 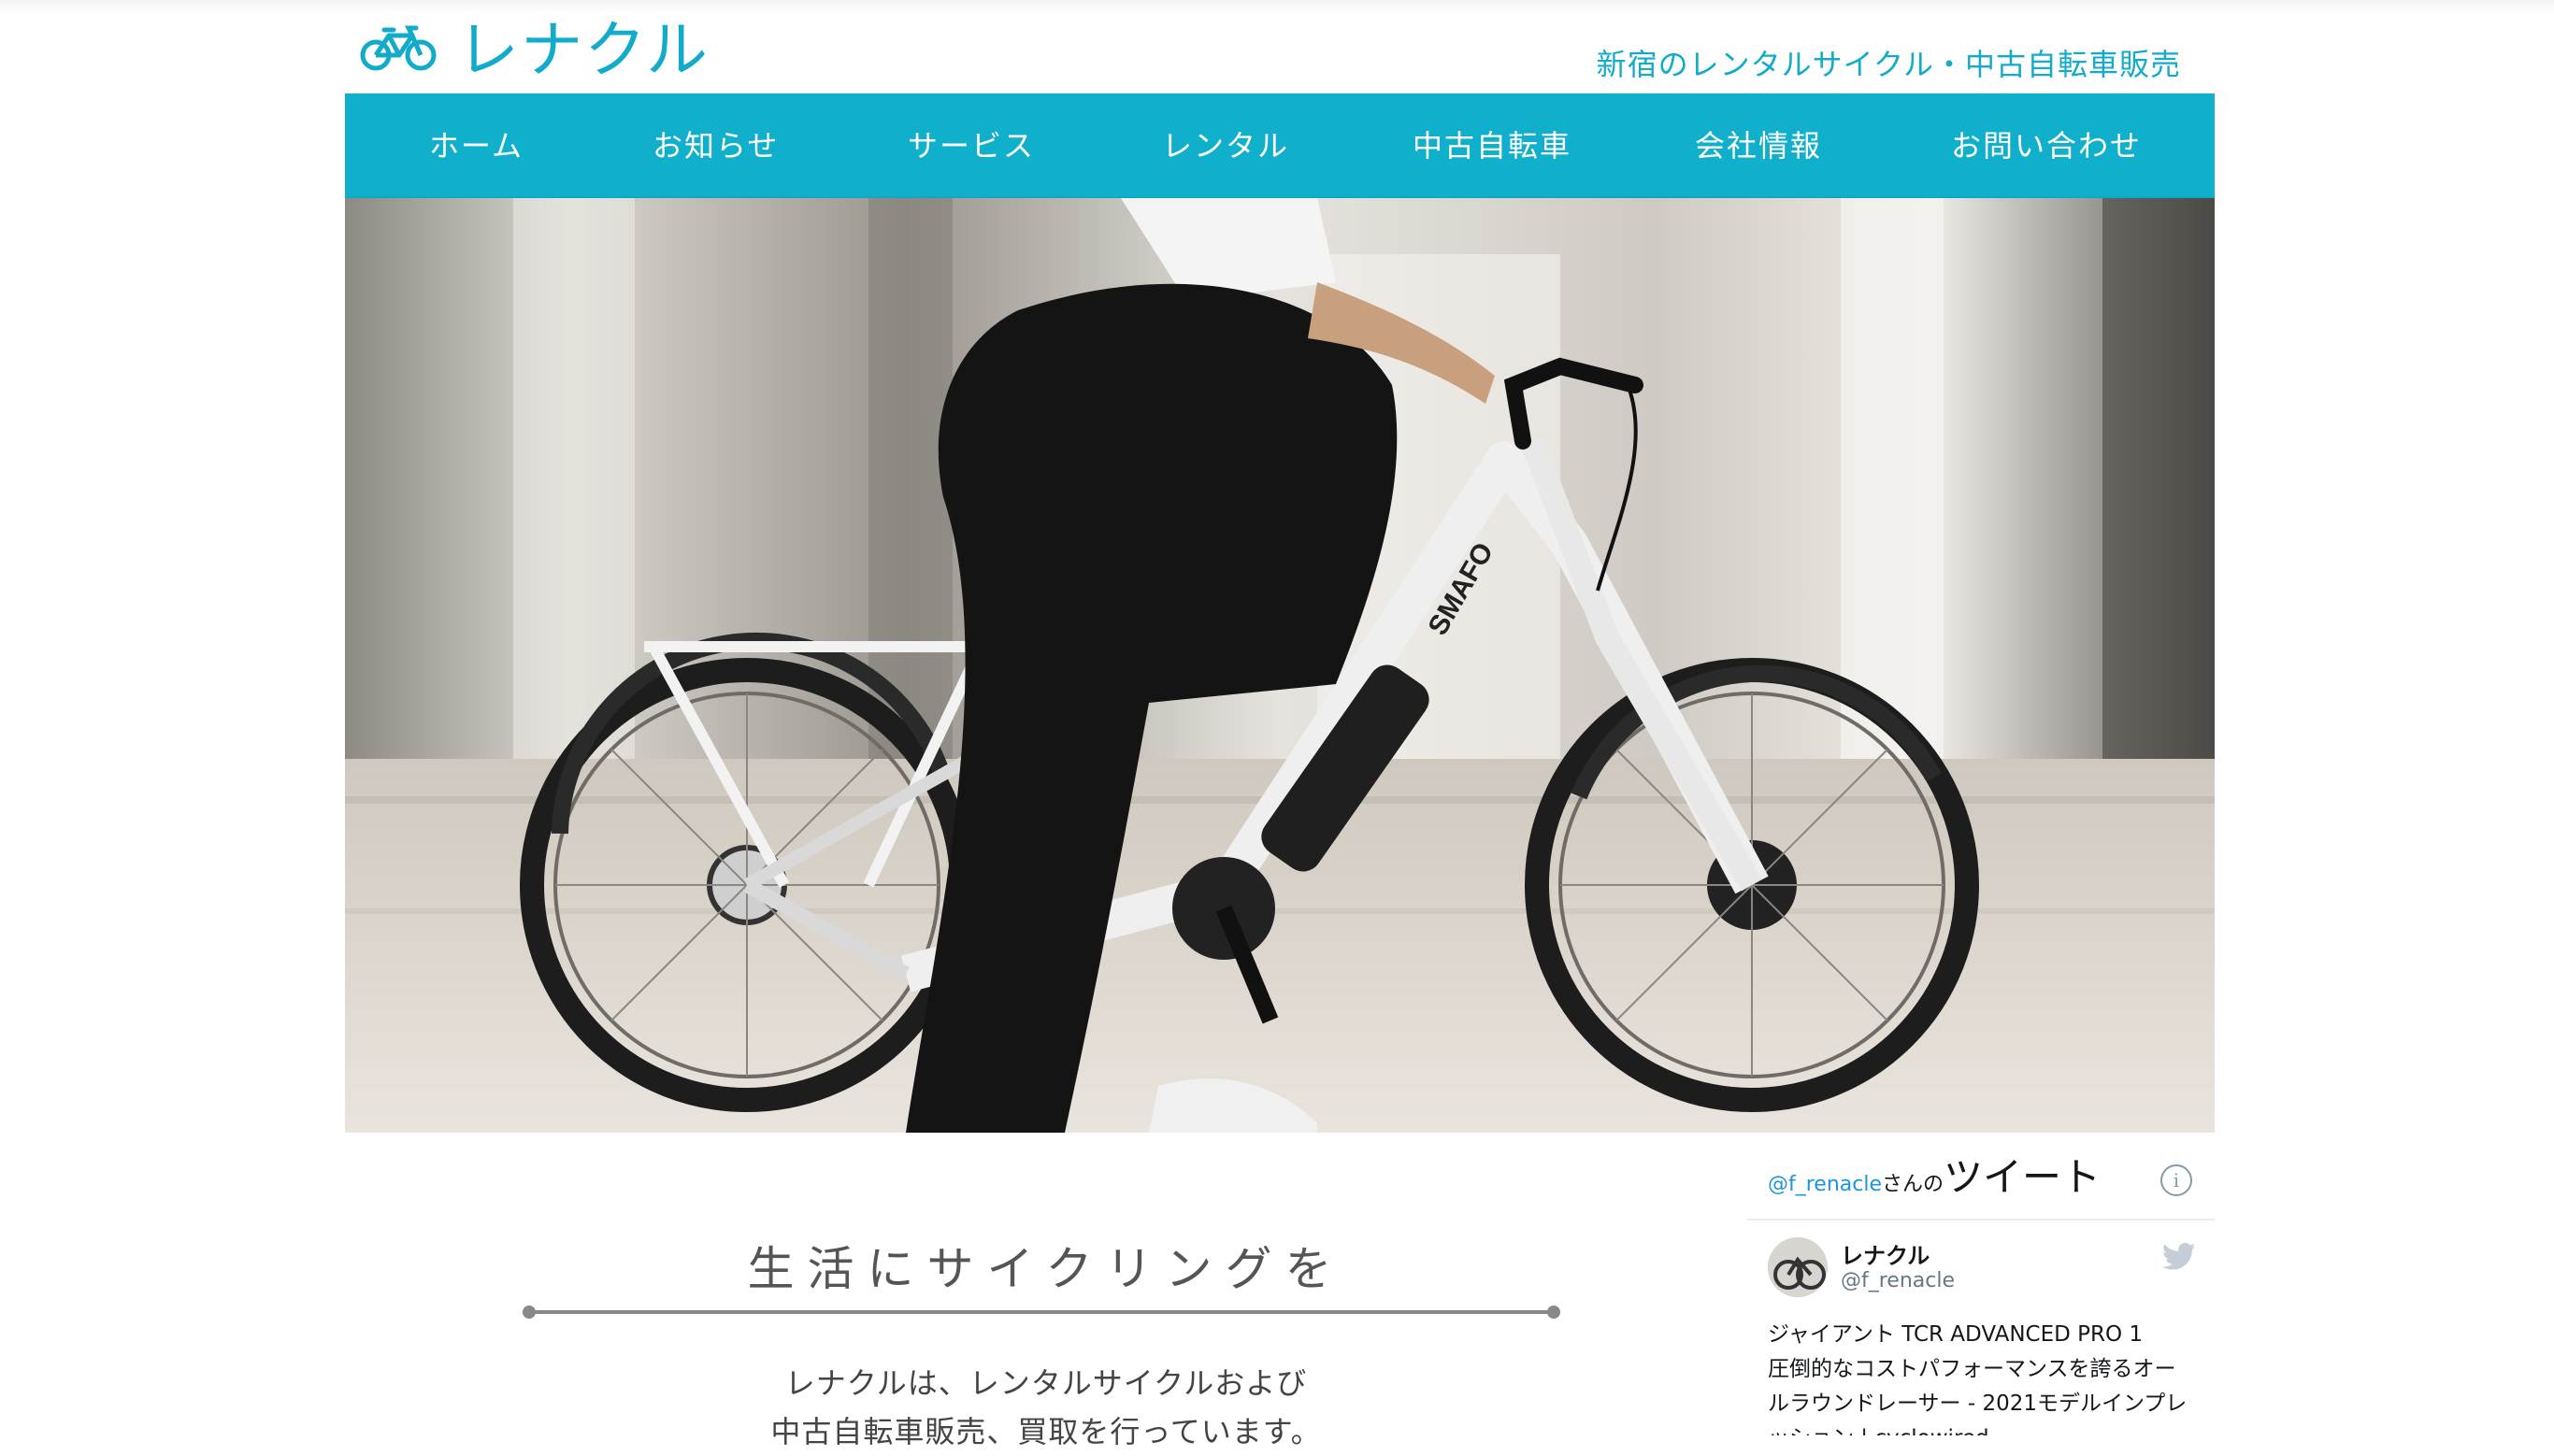 What do you see at coordinates (399, 50) in the screenshot?
I see `bicycle-icon` at bounding box center [399, 50].